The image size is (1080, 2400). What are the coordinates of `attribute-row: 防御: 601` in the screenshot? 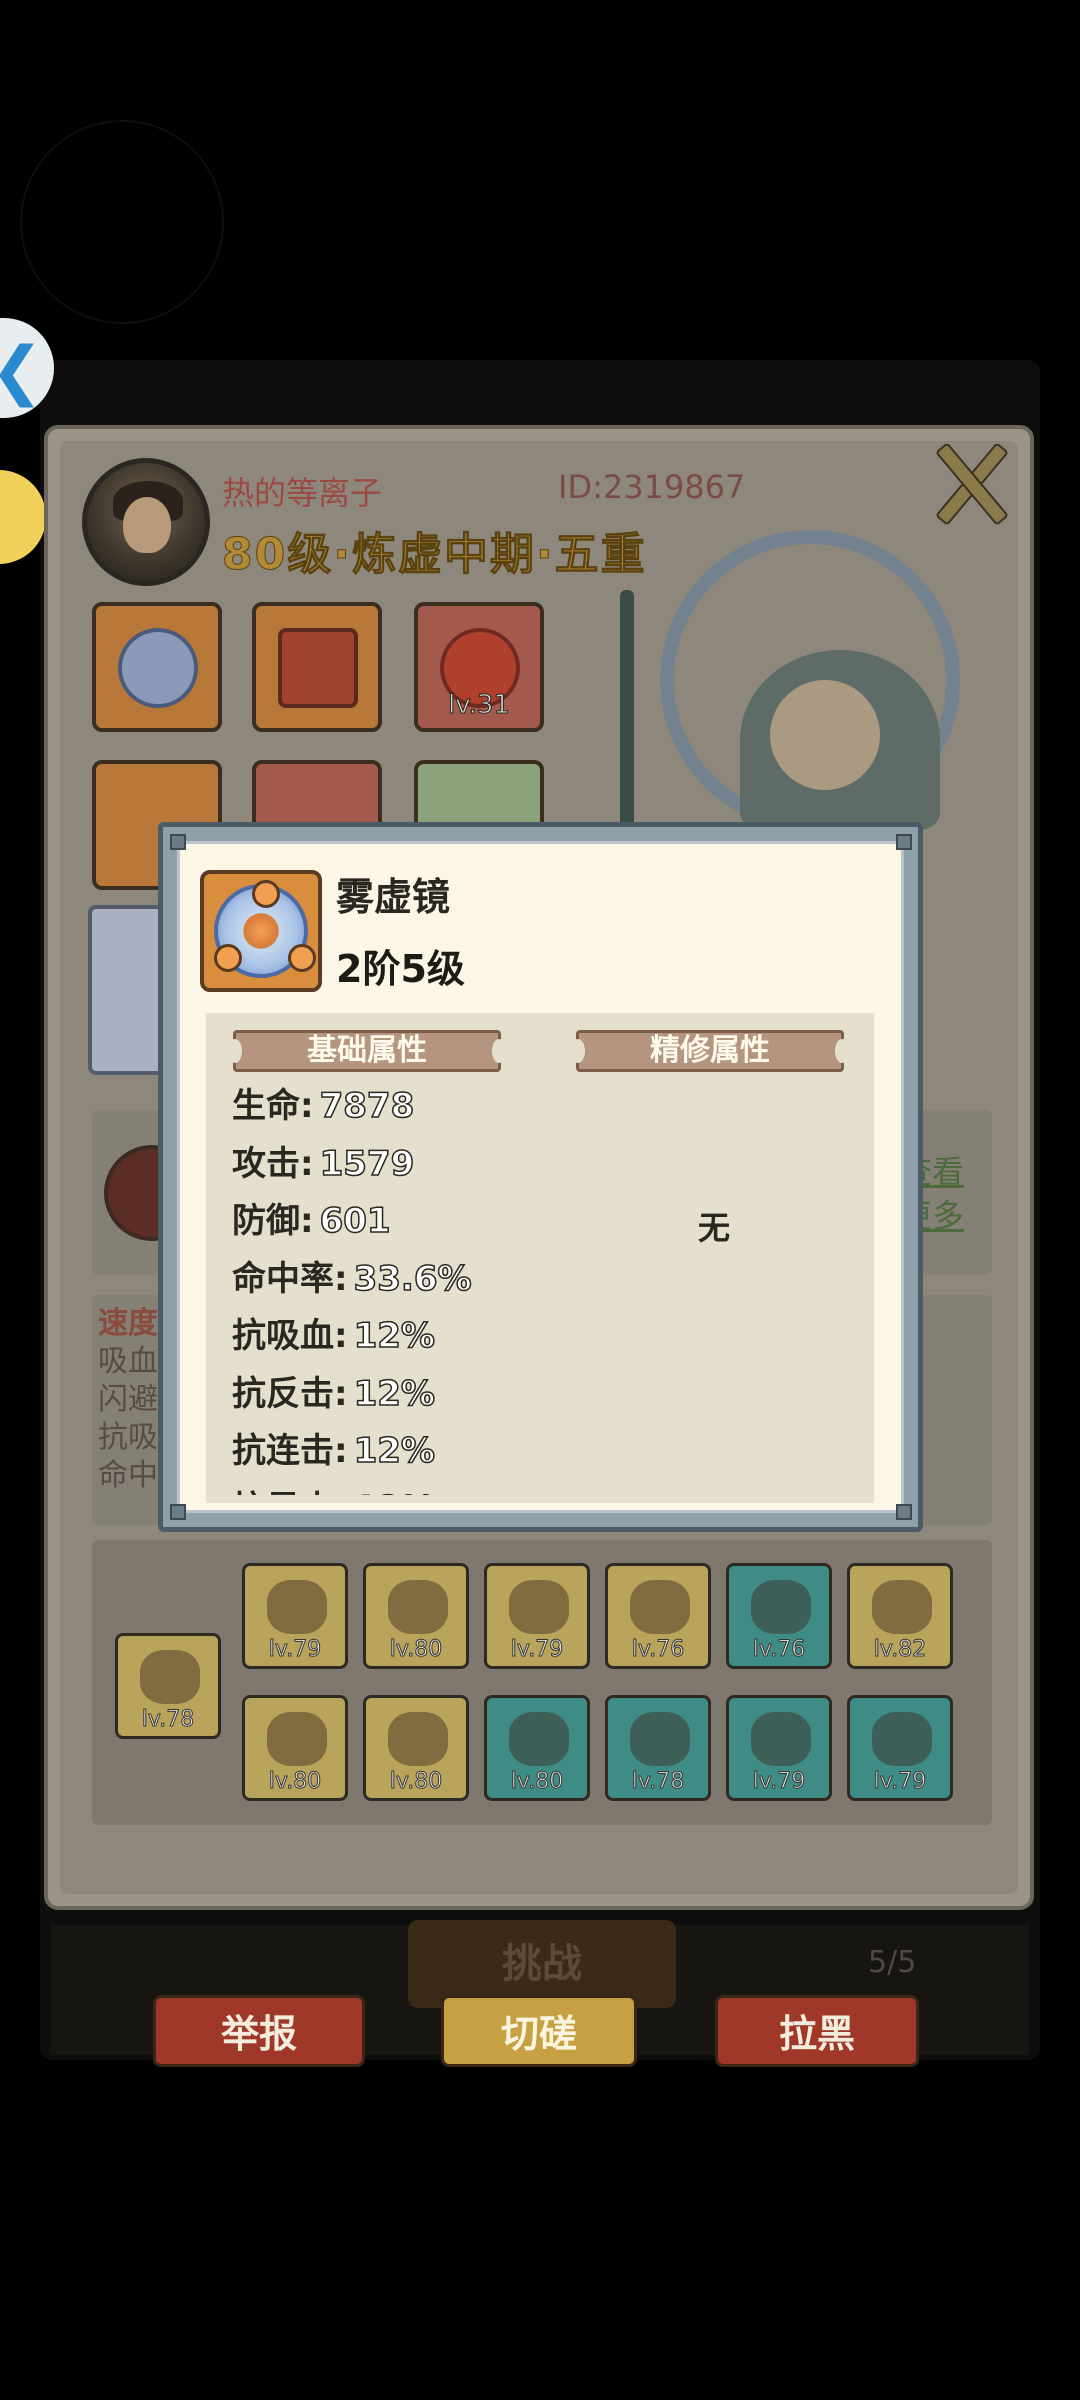 It's located at (311, 1217).